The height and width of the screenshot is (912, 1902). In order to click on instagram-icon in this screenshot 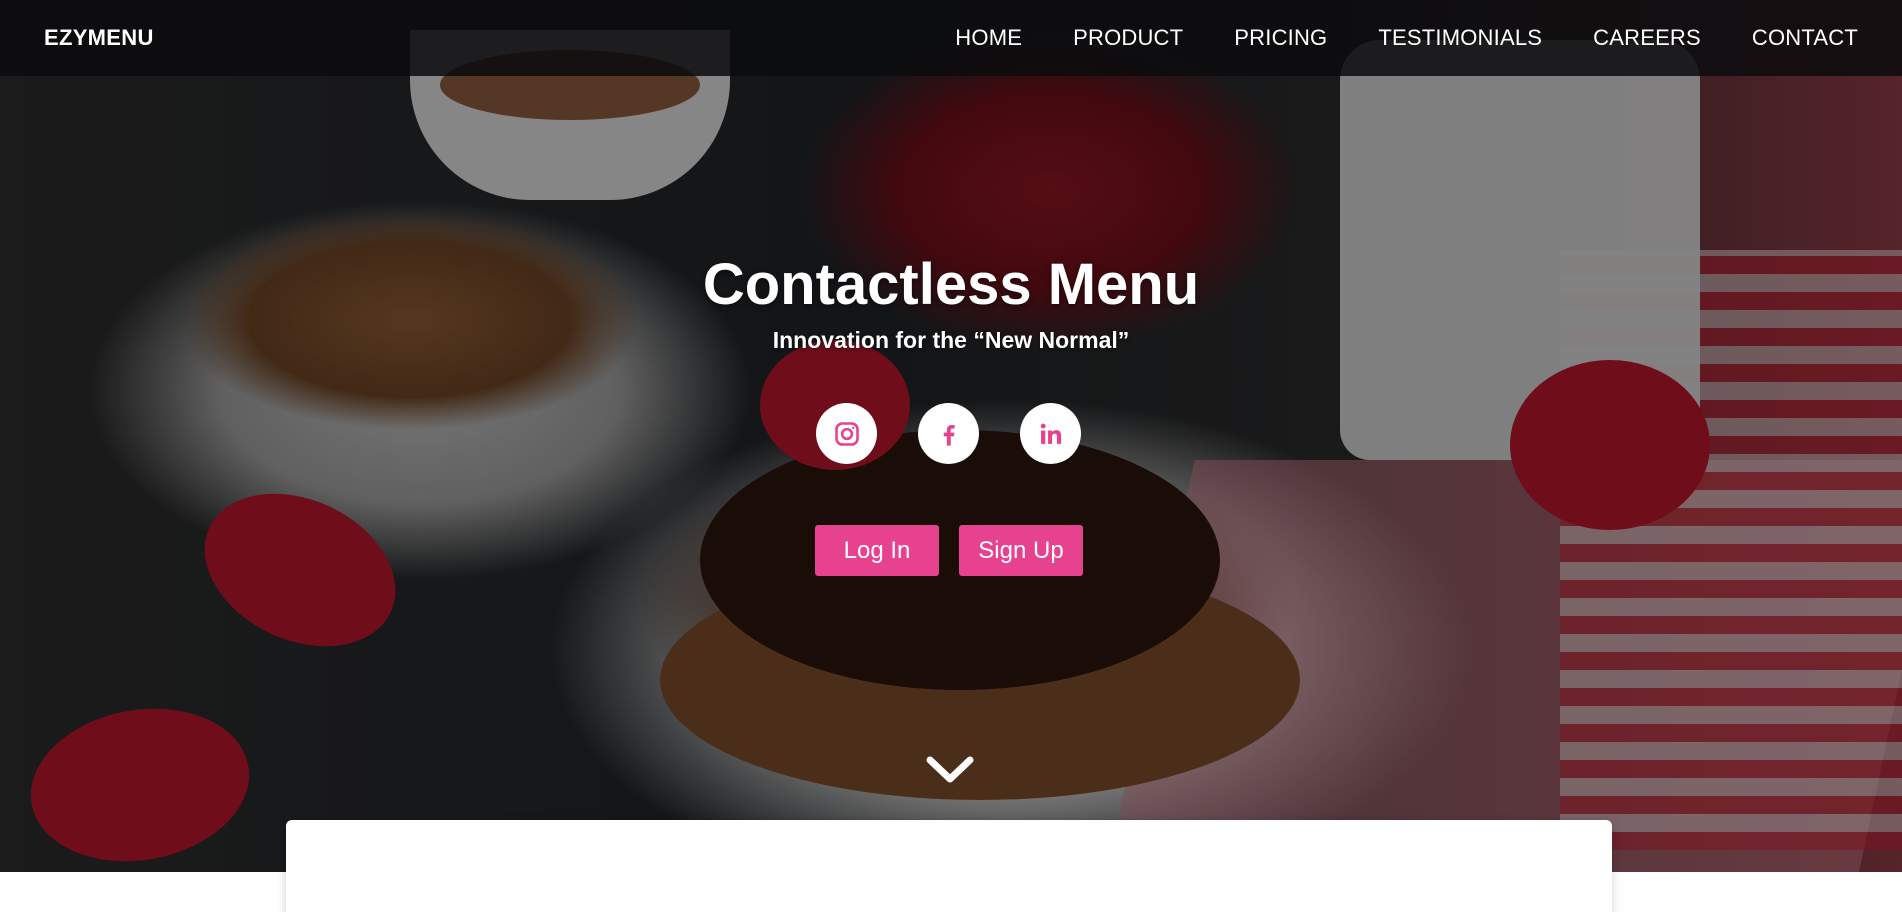, I will do `click(846, 433)`.